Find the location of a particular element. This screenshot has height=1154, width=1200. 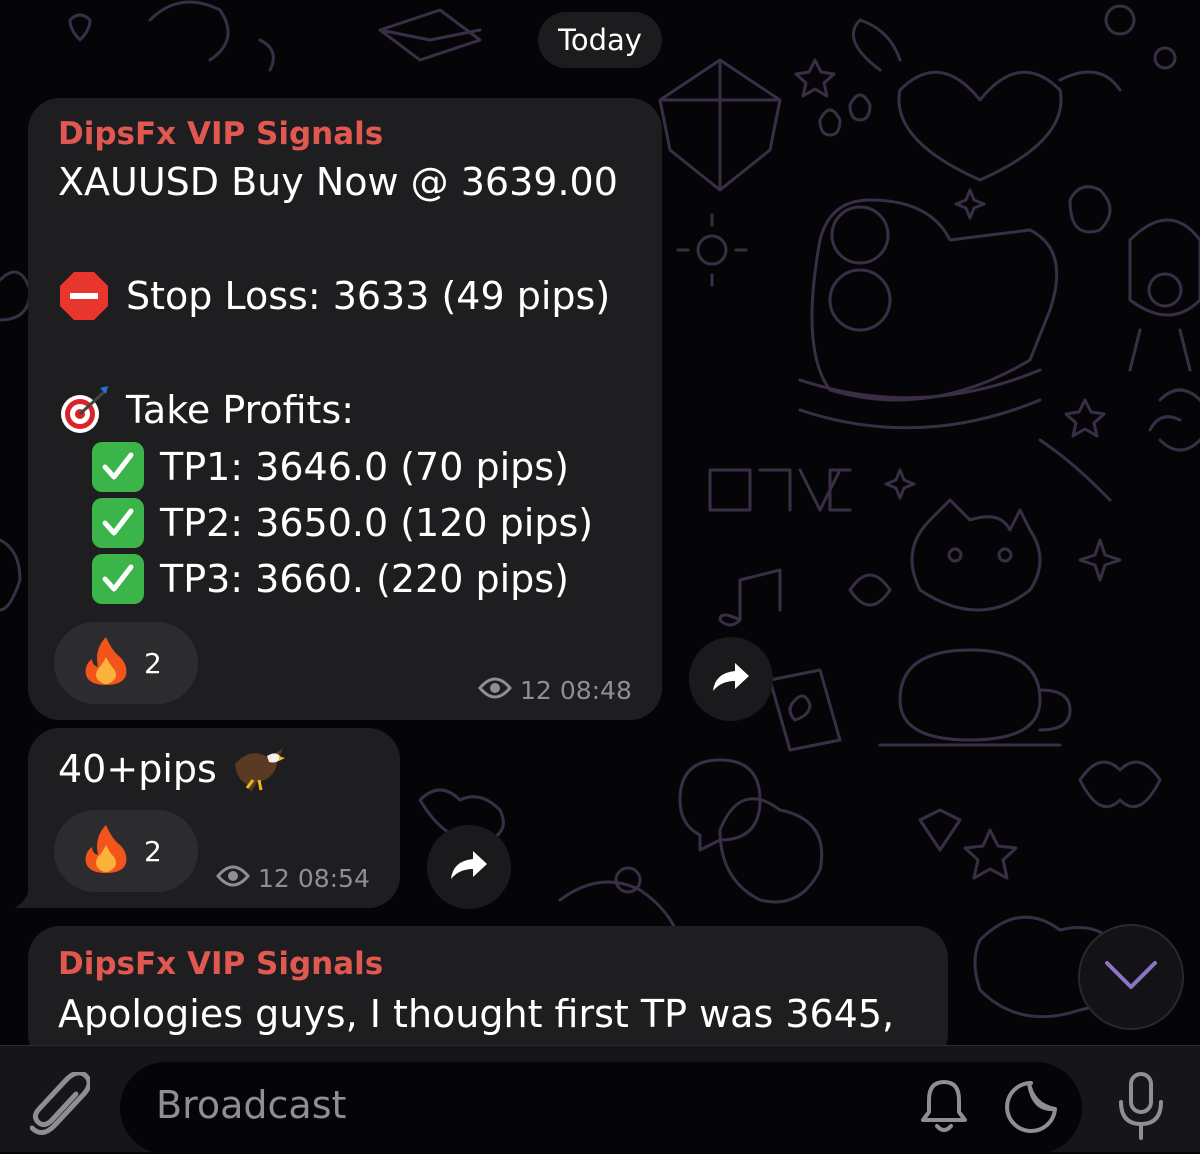

message-text-line: 40+pips is located at coordinates (172, 769).